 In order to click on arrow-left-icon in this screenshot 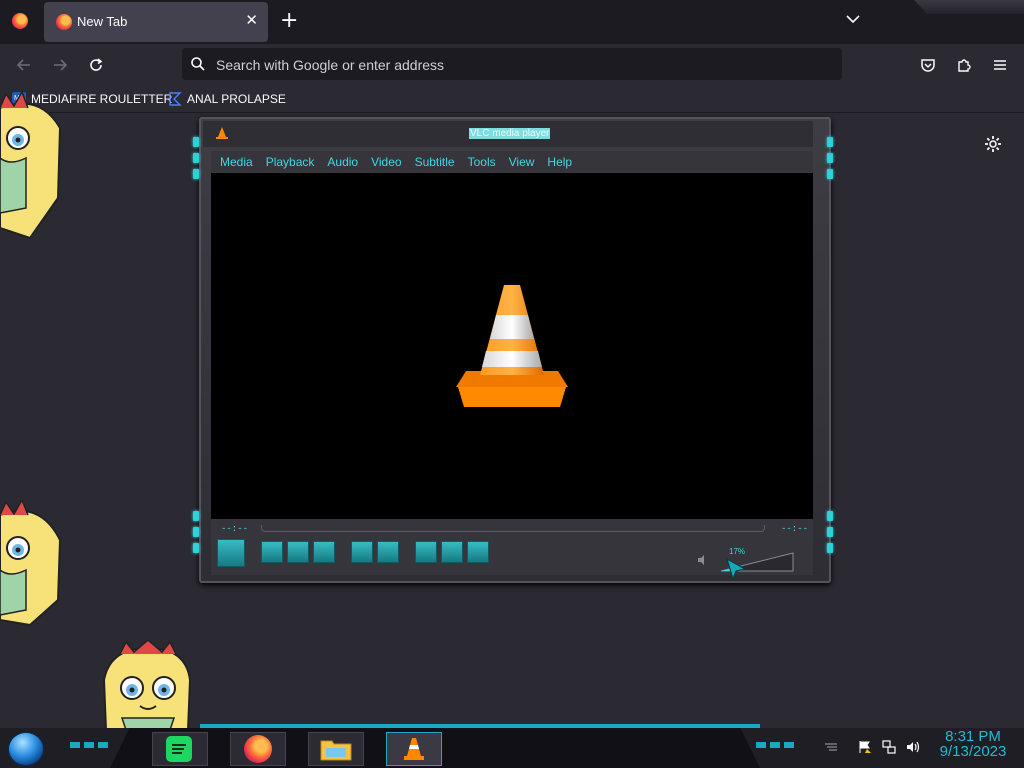, I will do `click(23, 65)`.